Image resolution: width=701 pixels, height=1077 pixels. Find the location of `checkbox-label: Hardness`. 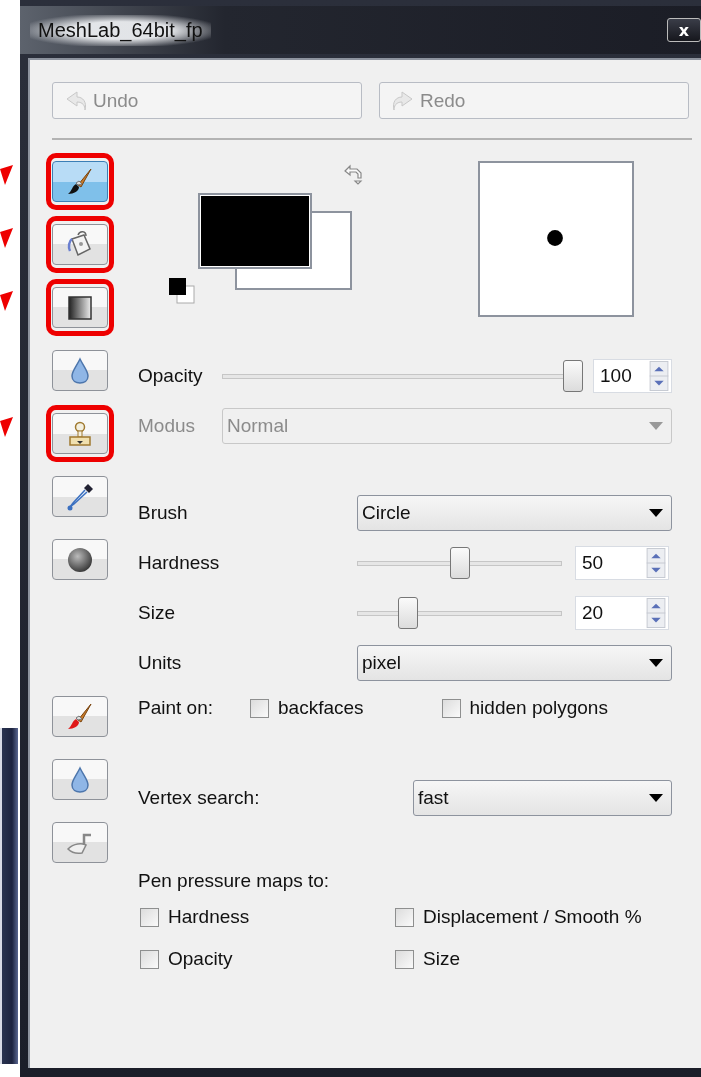

checkbox-label: Hardness is located at coordinates (209, 917).